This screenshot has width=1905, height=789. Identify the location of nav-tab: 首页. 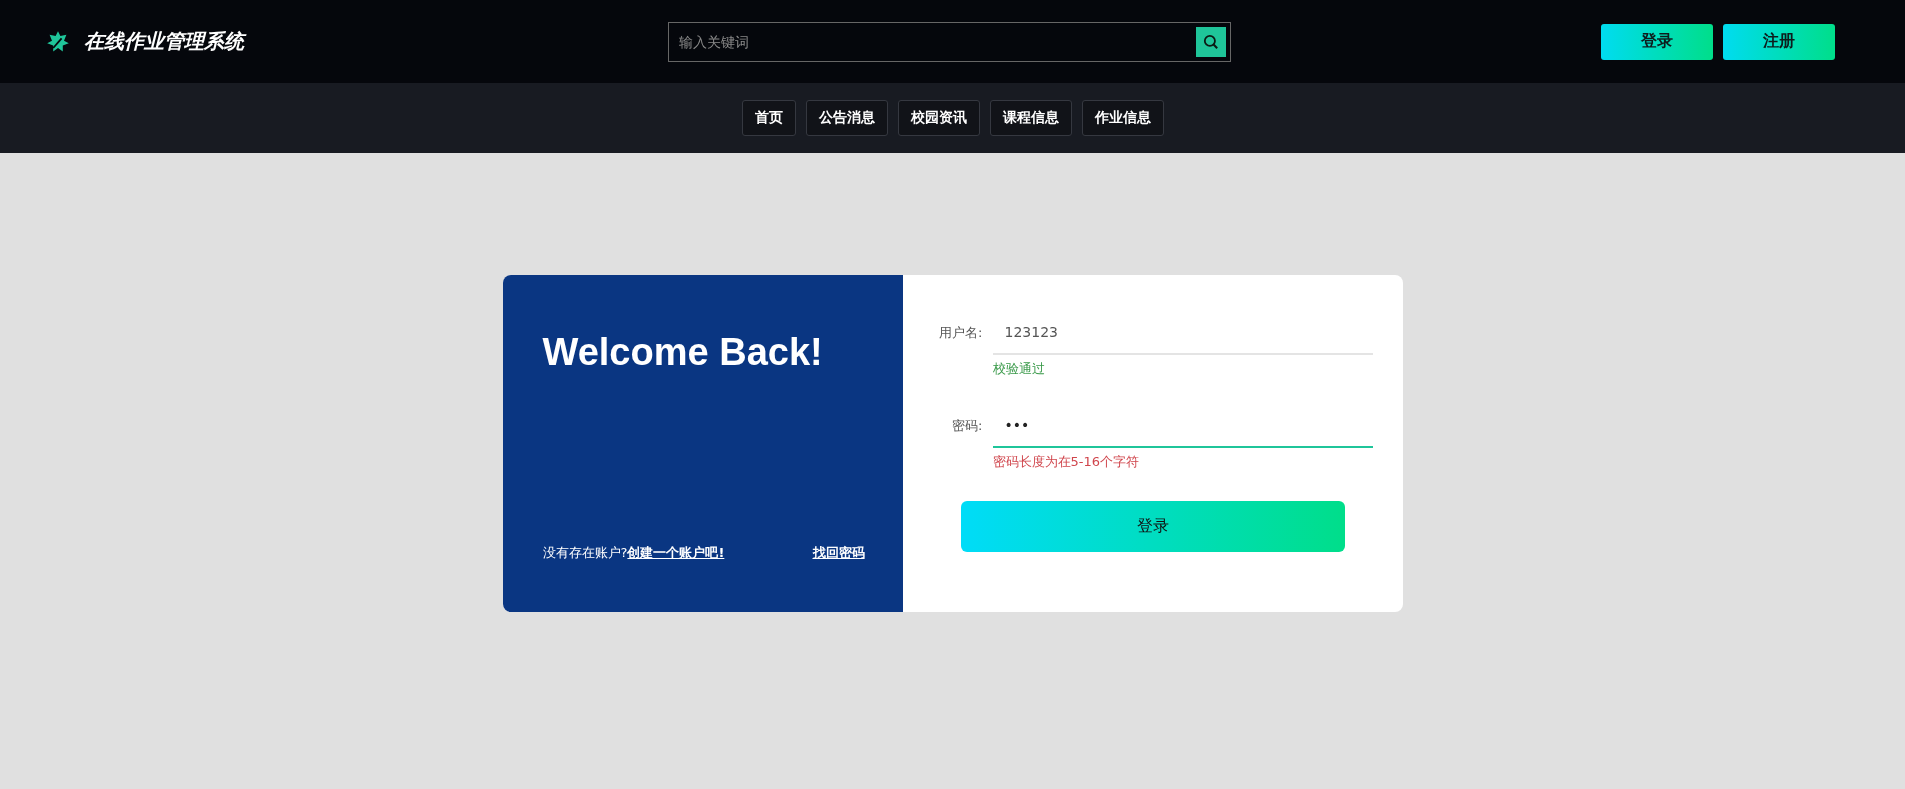
(768, 118).